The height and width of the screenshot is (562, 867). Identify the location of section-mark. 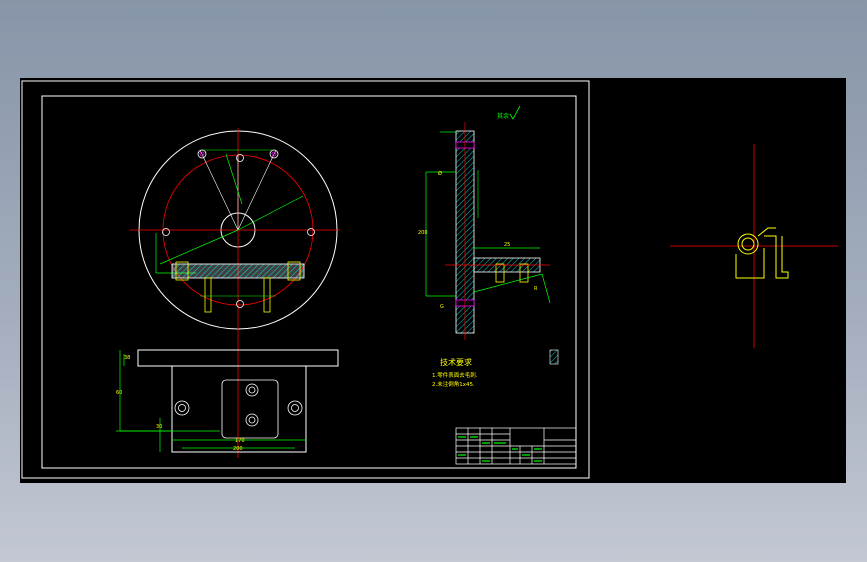
(554, 357).